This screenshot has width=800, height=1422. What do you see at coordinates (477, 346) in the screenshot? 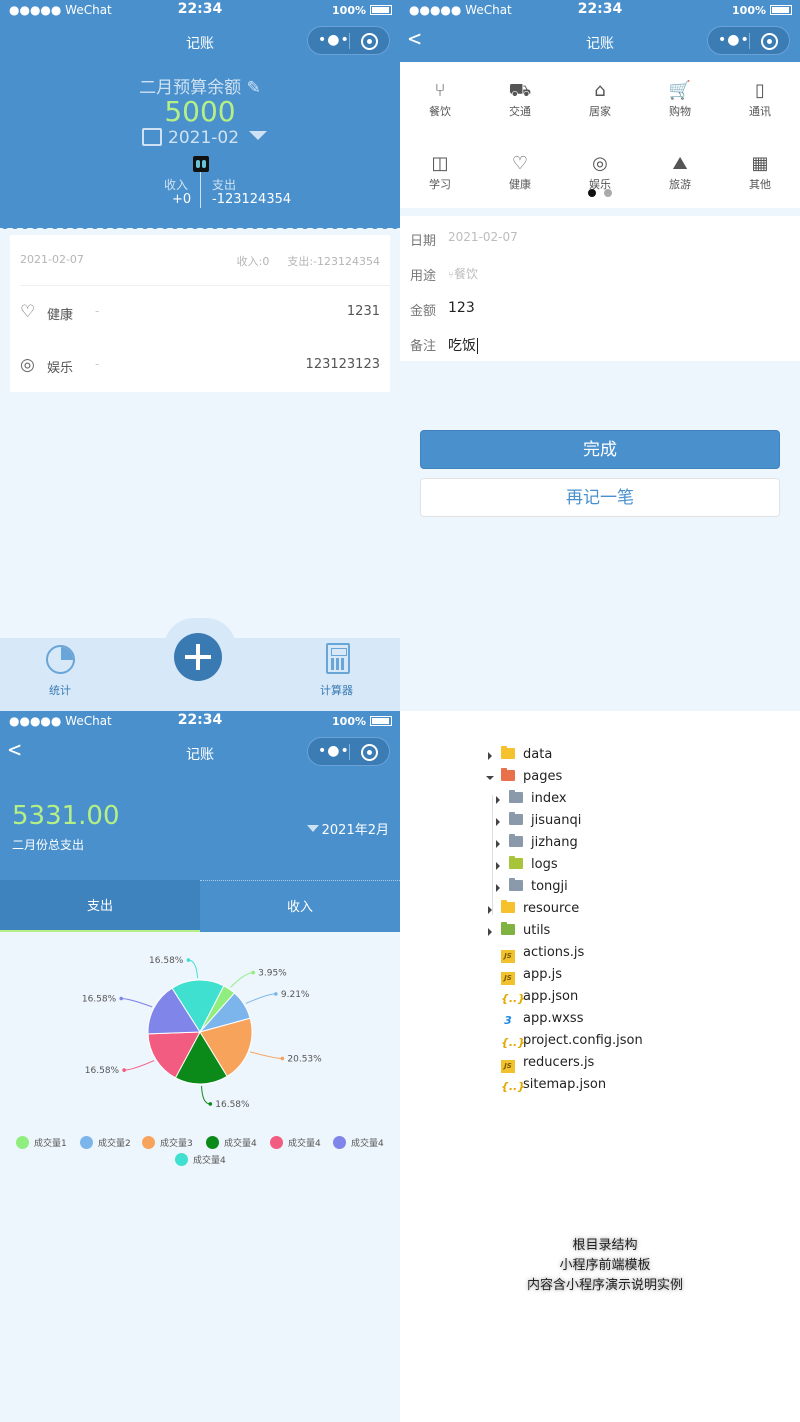
I see `text-cursor` at bounding box center [477, 346].